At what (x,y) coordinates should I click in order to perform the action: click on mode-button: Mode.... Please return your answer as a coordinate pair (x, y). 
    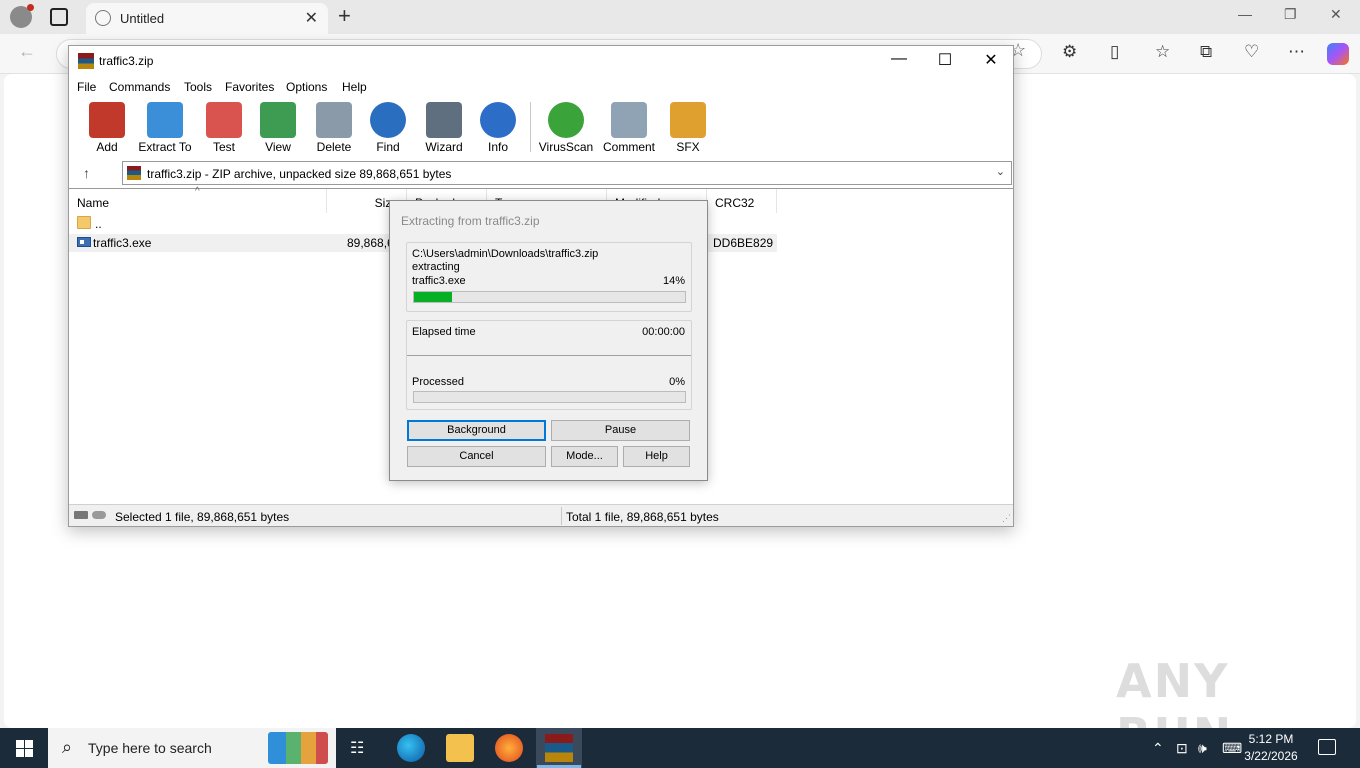
    Looking at the image, I should click on (584, 456).